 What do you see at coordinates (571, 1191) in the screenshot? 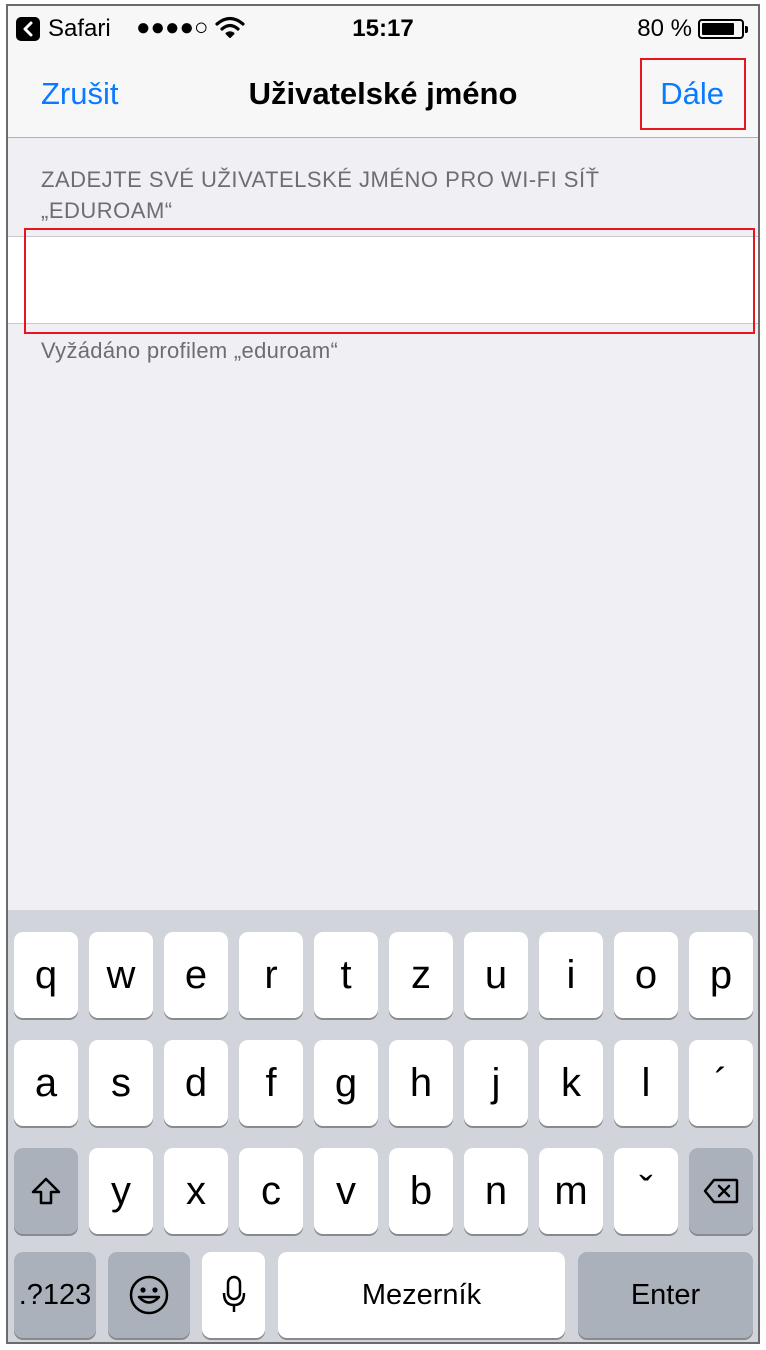
I see `key-m: m` at bounding box center [571, 1191].